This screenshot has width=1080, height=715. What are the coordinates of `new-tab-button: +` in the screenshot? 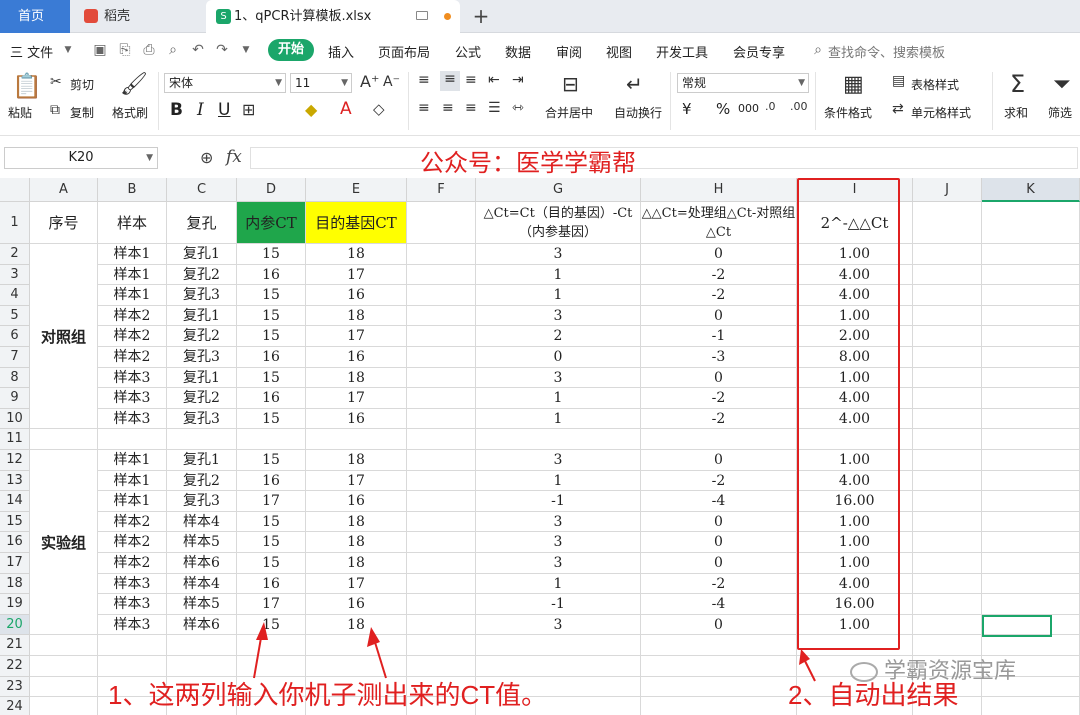 It's located at (481, 16).